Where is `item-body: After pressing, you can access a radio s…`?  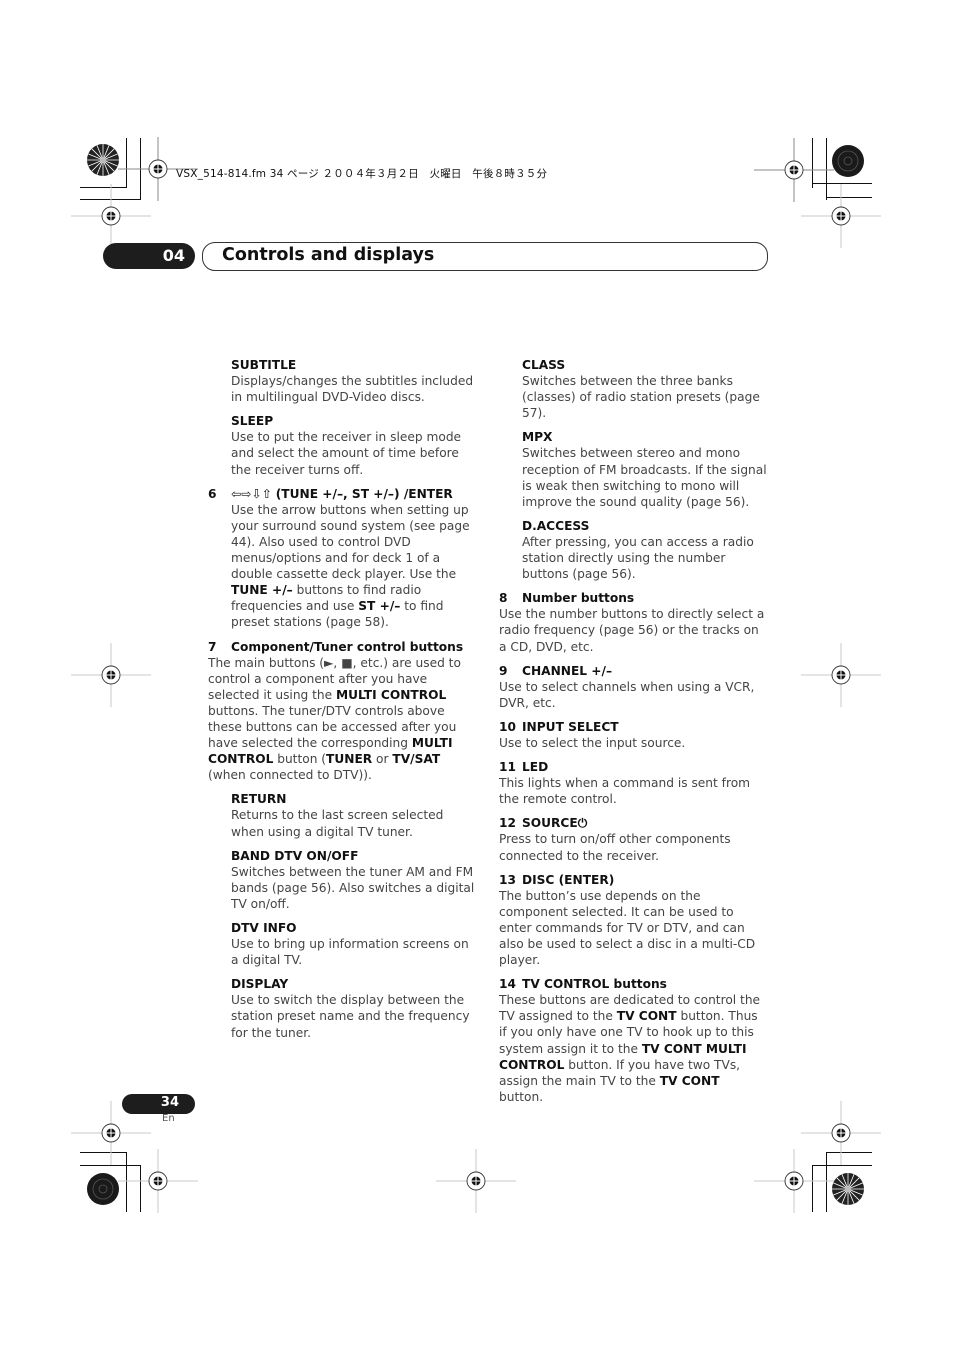
item-body: After pressing, you can access a radio s… is located at coordinates (638, 558).